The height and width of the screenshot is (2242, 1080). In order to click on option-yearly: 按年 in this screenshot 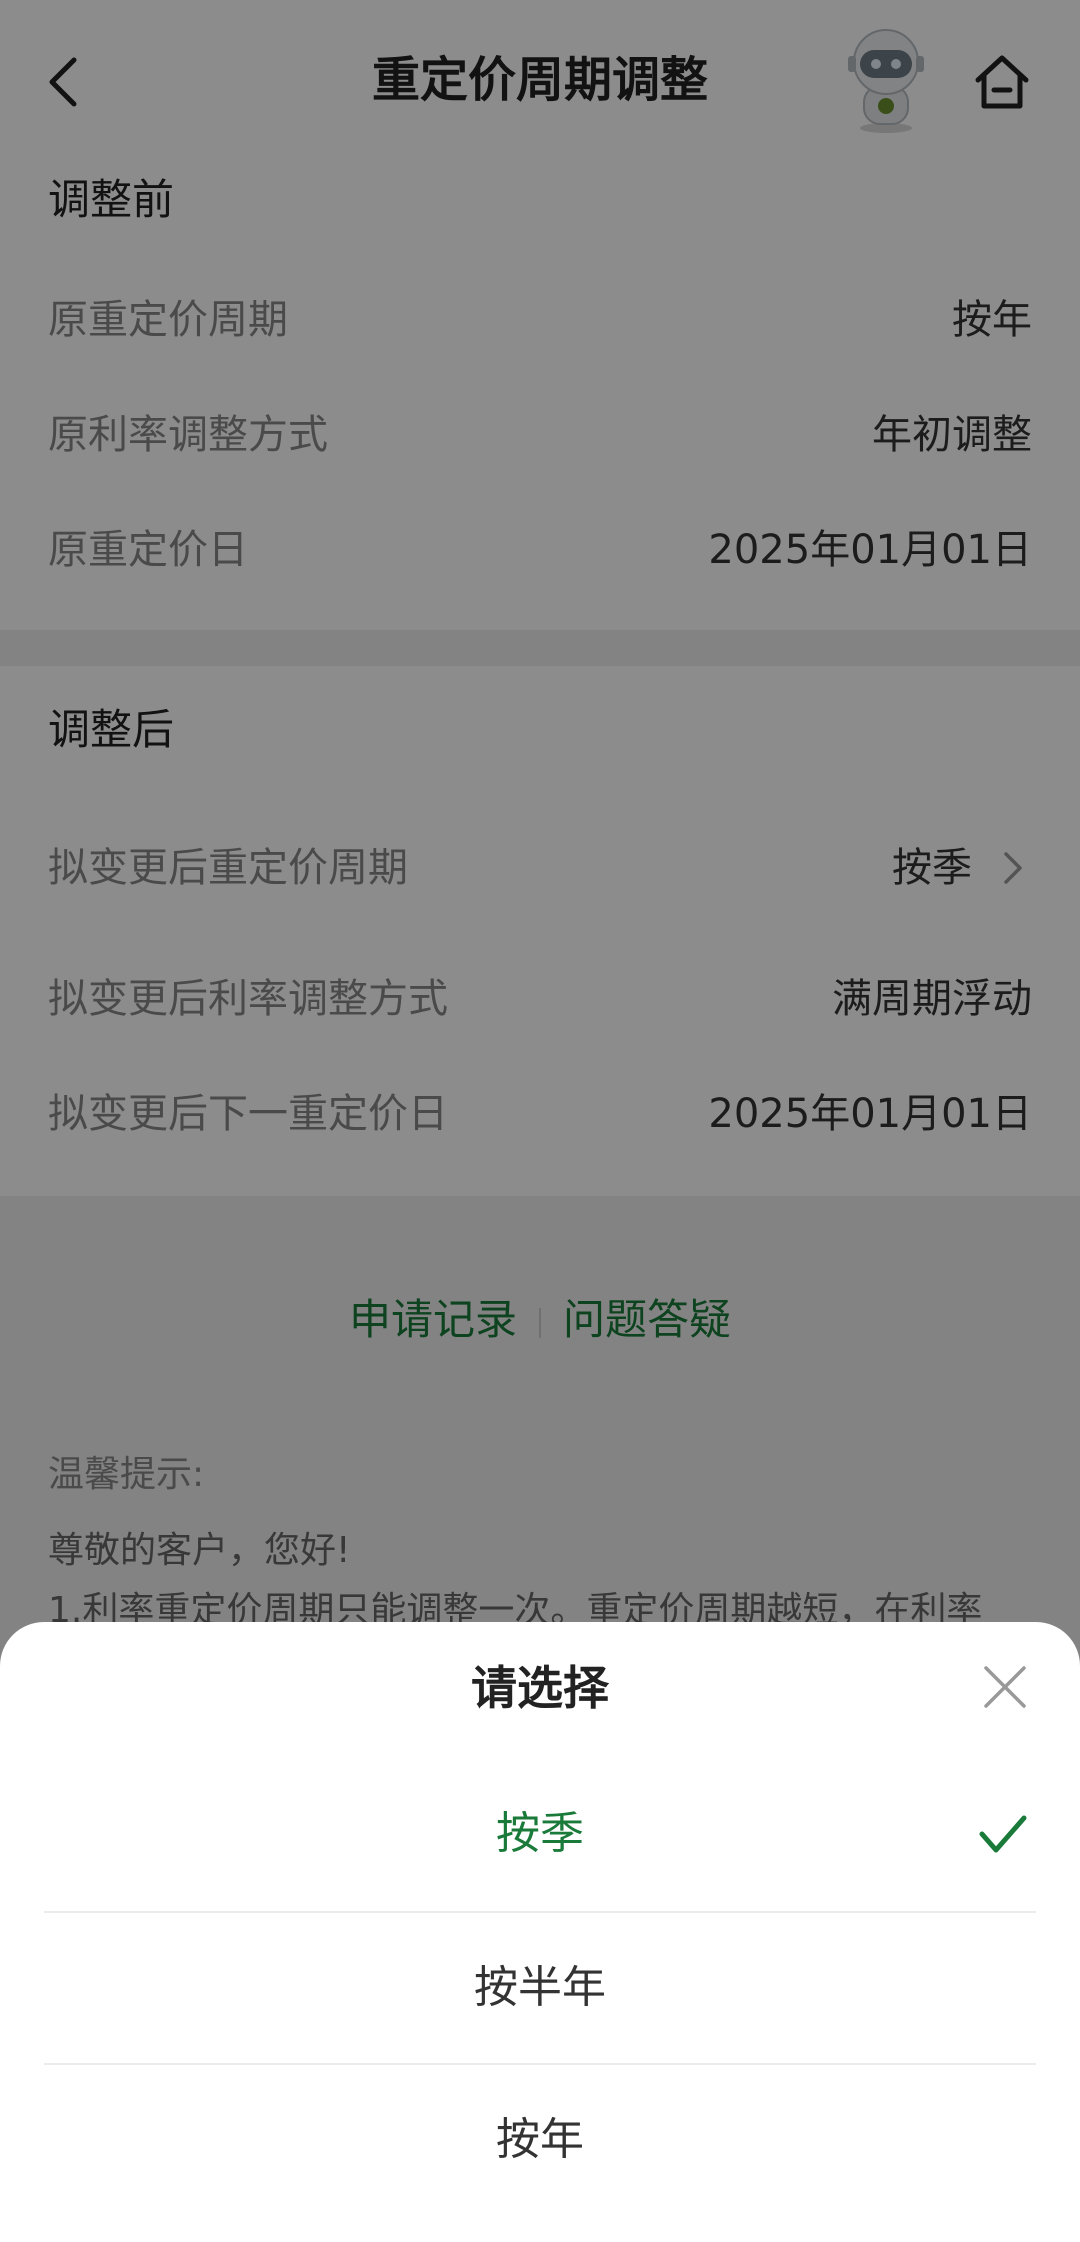, I will do `click(540, 2140)`.